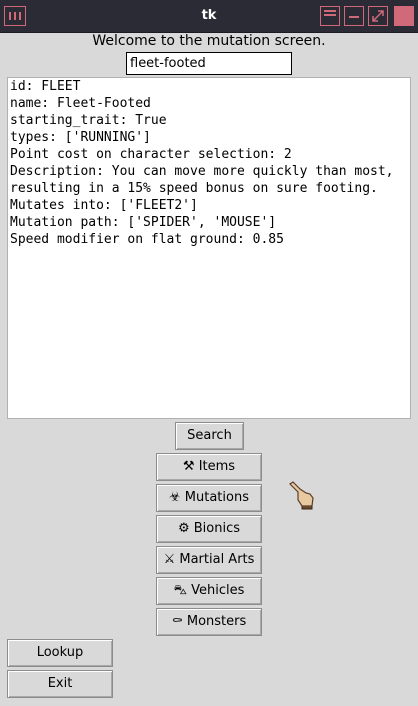 The image size is (418, 706). I want to click on detail-line: id: FLEET, so click(45, 86).